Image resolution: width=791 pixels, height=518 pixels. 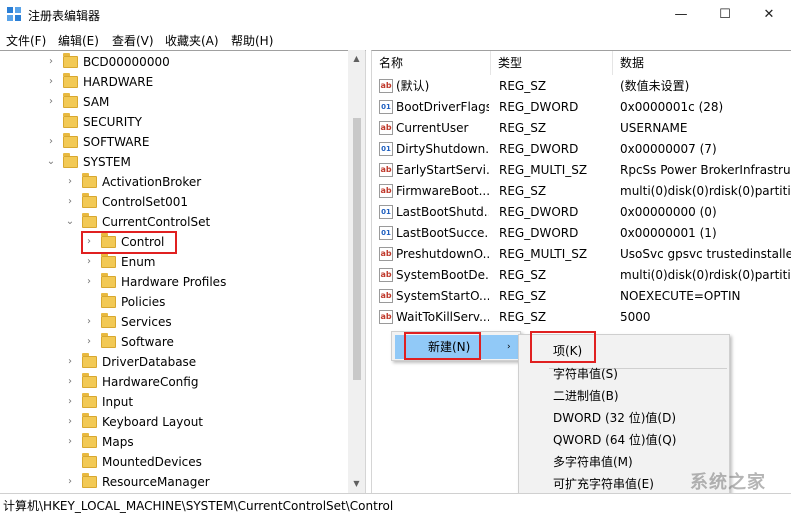 What do you see at coordinates (725, 15) in the screenshot?
I see `maximize-button: ☐` at bounding box center [725, 15].